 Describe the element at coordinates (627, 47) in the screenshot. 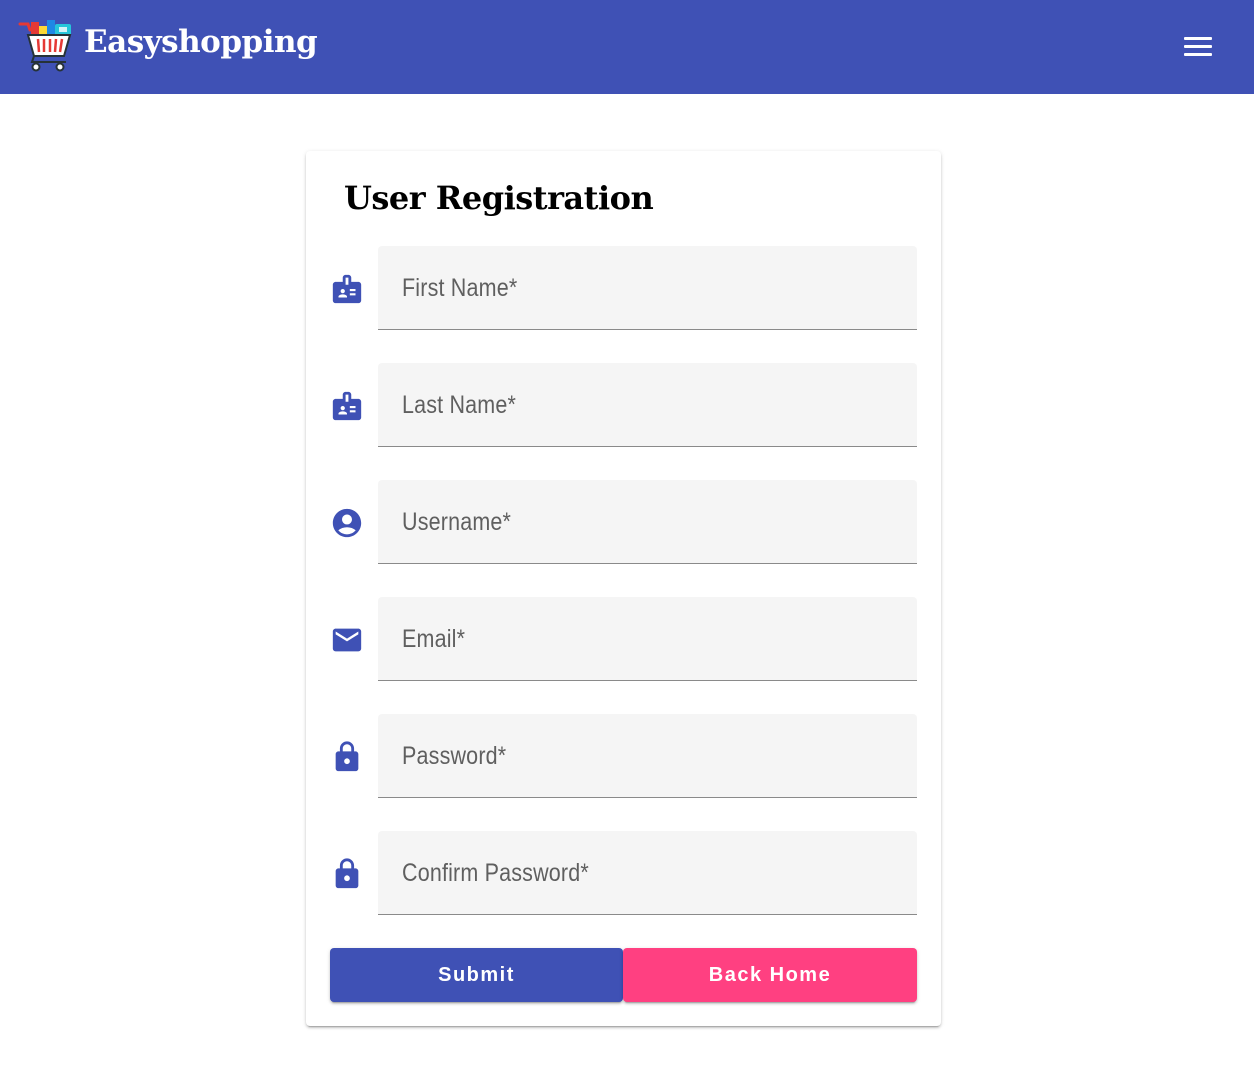

I see `top-app-bar: Easyshopping` at that location.